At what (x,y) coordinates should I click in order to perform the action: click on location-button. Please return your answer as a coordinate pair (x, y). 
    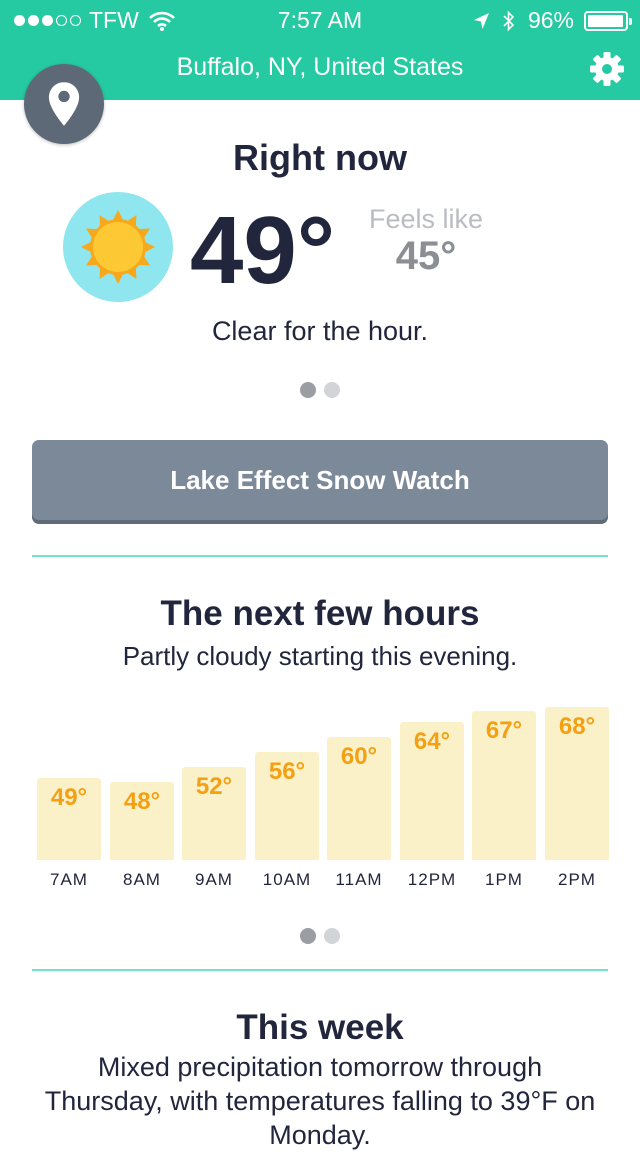
    Looking at the image, I should click on (64, 104).